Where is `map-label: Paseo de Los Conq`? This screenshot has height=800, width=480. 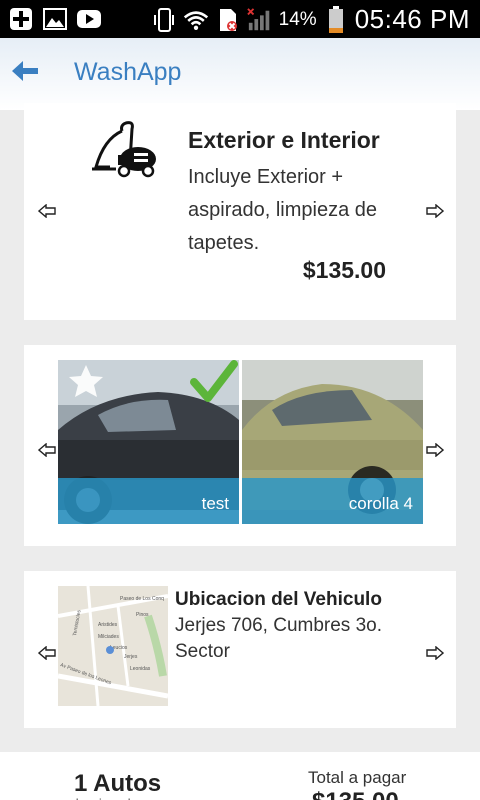
map-label: Paseo de Los Conq is located at coordinates (142, 599).